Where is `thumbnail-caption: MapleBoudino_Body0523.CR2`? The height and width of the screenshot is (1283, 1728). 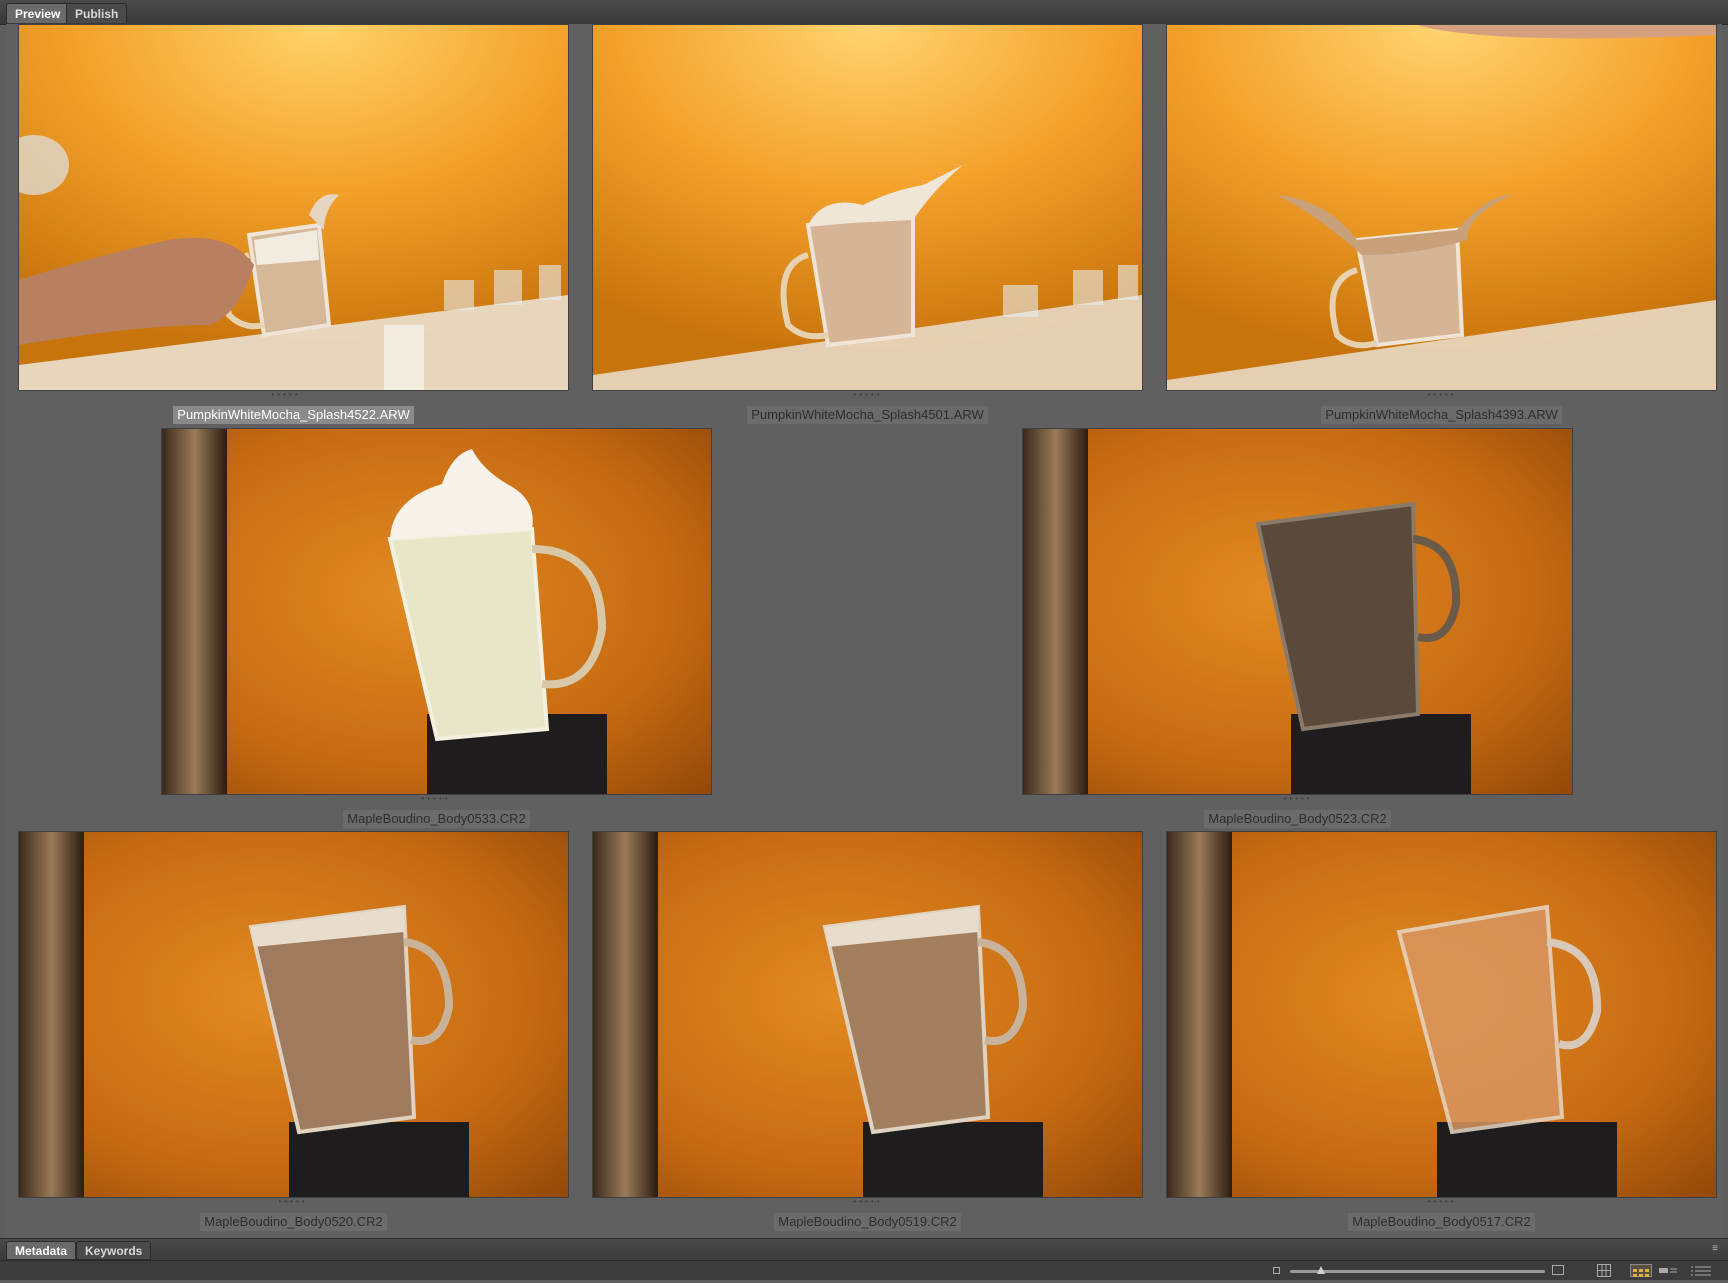 thumbnail-caption: MapleBoudino_Body0523.CR2 is located at coordinates (1297, 819).